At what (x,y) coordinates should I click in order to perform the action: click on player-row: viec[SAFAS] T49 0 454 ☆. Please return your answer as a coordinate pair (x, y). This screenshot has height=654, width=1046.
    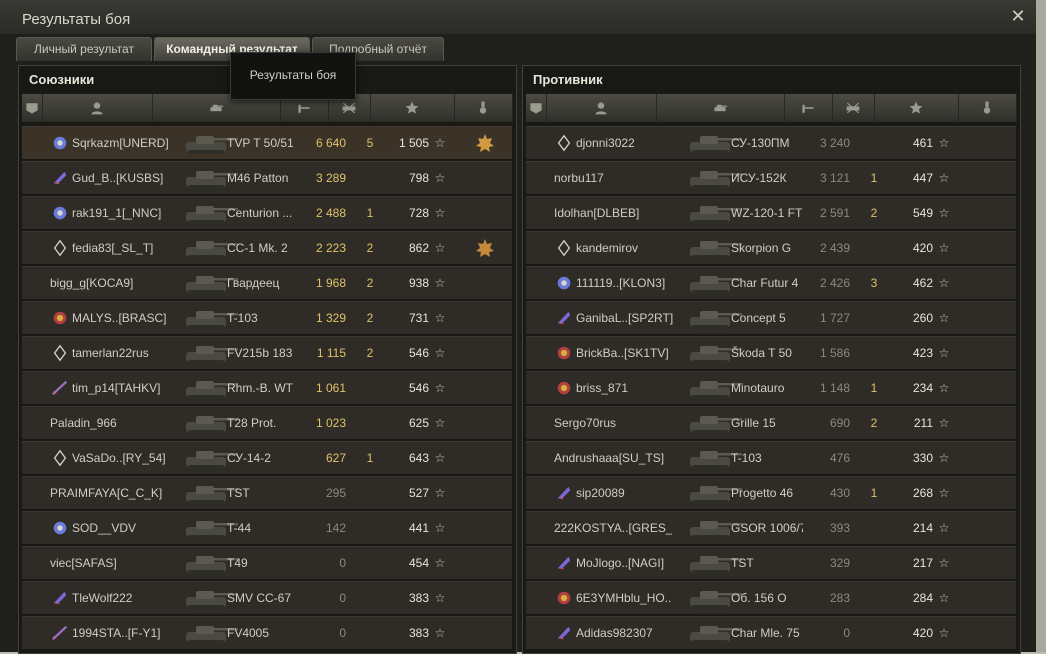
    Looking at the image, I should click on (267, 562).